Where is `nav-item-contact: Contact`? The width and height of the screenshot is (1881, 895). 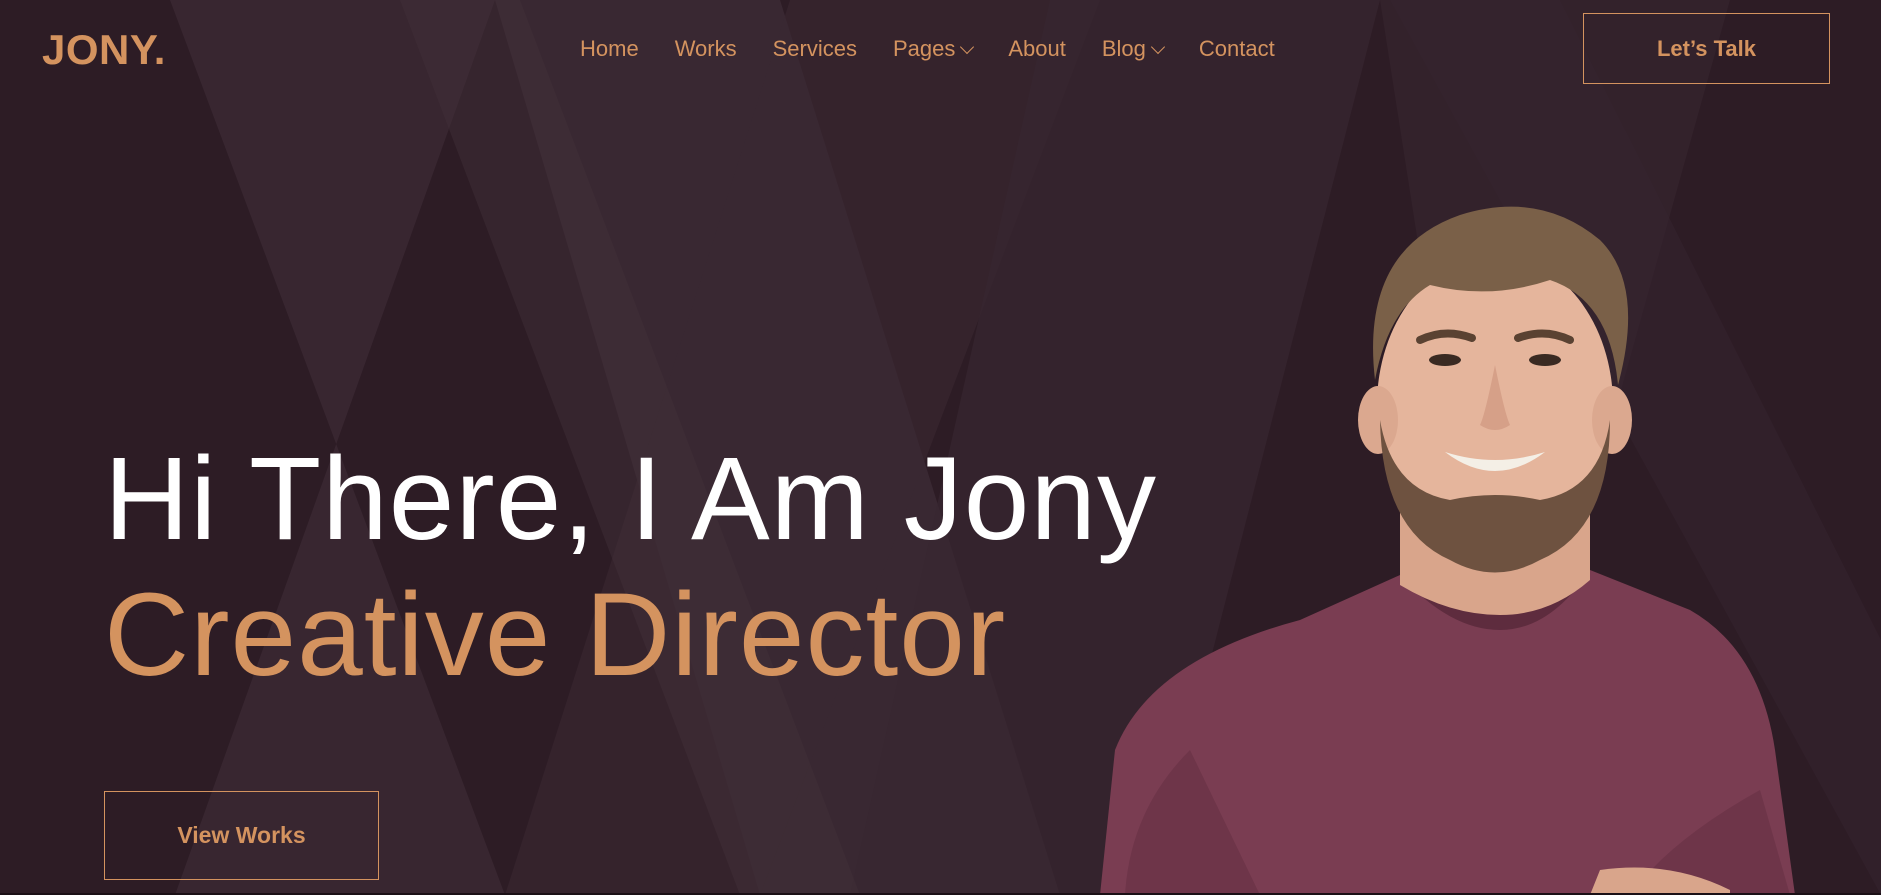 nav-item-contact: Contact is located at coordinates (1237, 49).